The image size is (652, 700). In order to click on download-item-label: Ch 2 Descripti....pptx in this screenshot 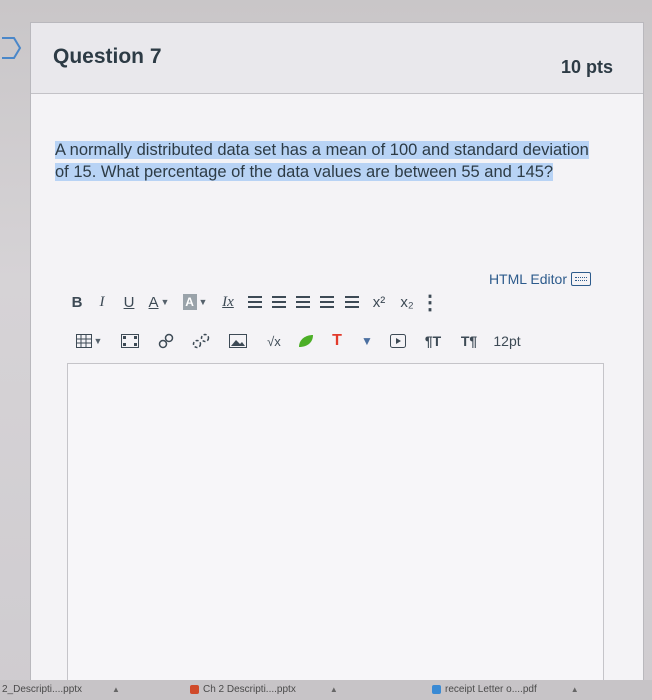, I will do `click(249, 689)`.